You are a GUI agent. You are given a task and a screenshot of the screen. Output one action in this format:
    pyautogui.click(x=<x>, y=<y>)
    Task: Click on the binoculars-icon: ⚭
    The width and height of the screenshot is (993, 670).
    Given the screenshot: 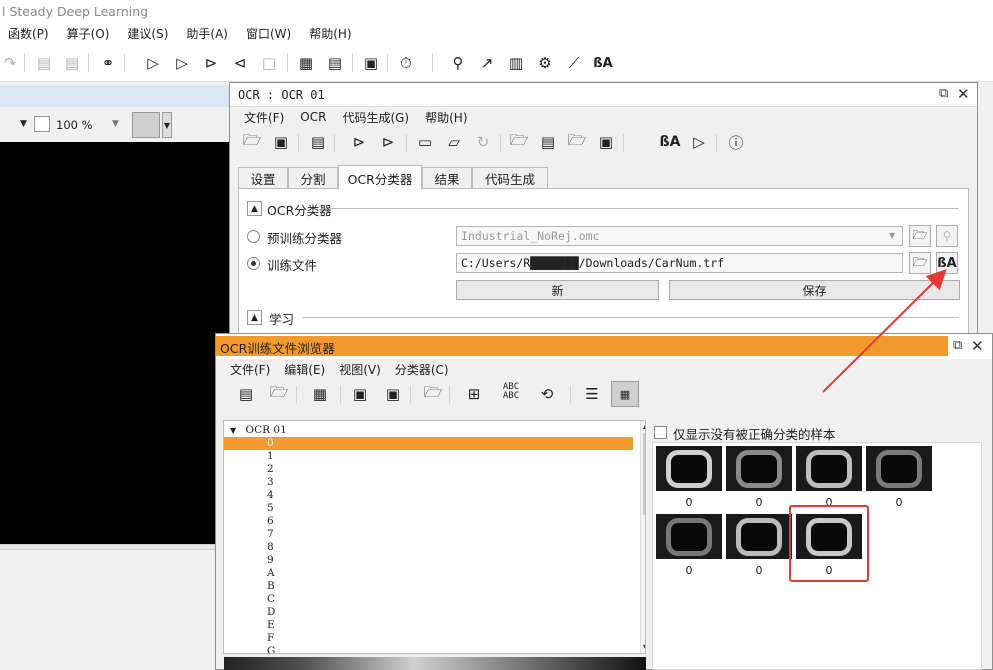 What is the action you would take?
    pyautogui.click(x=108, y=63)
    